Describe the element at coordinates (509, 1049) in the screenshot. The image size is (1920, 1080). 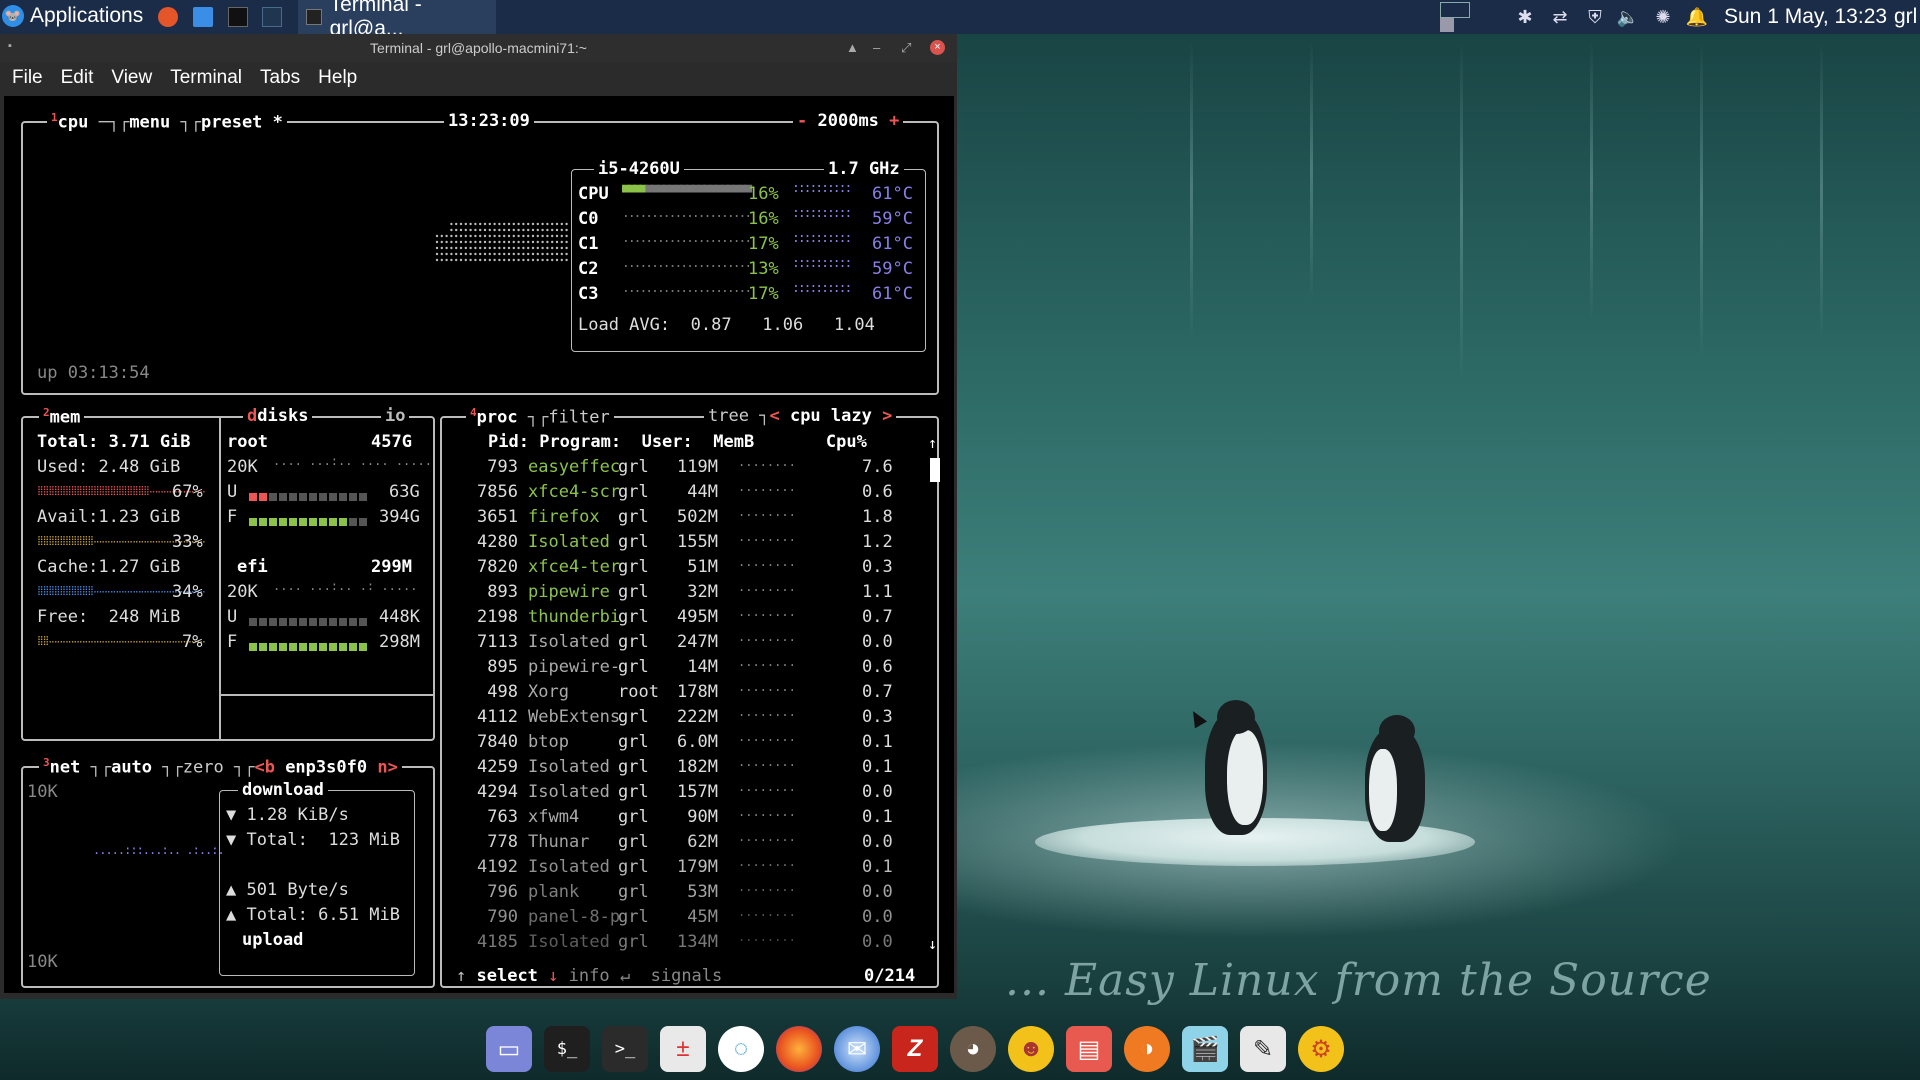
I see `file-manager-icon: ▭` at that location.